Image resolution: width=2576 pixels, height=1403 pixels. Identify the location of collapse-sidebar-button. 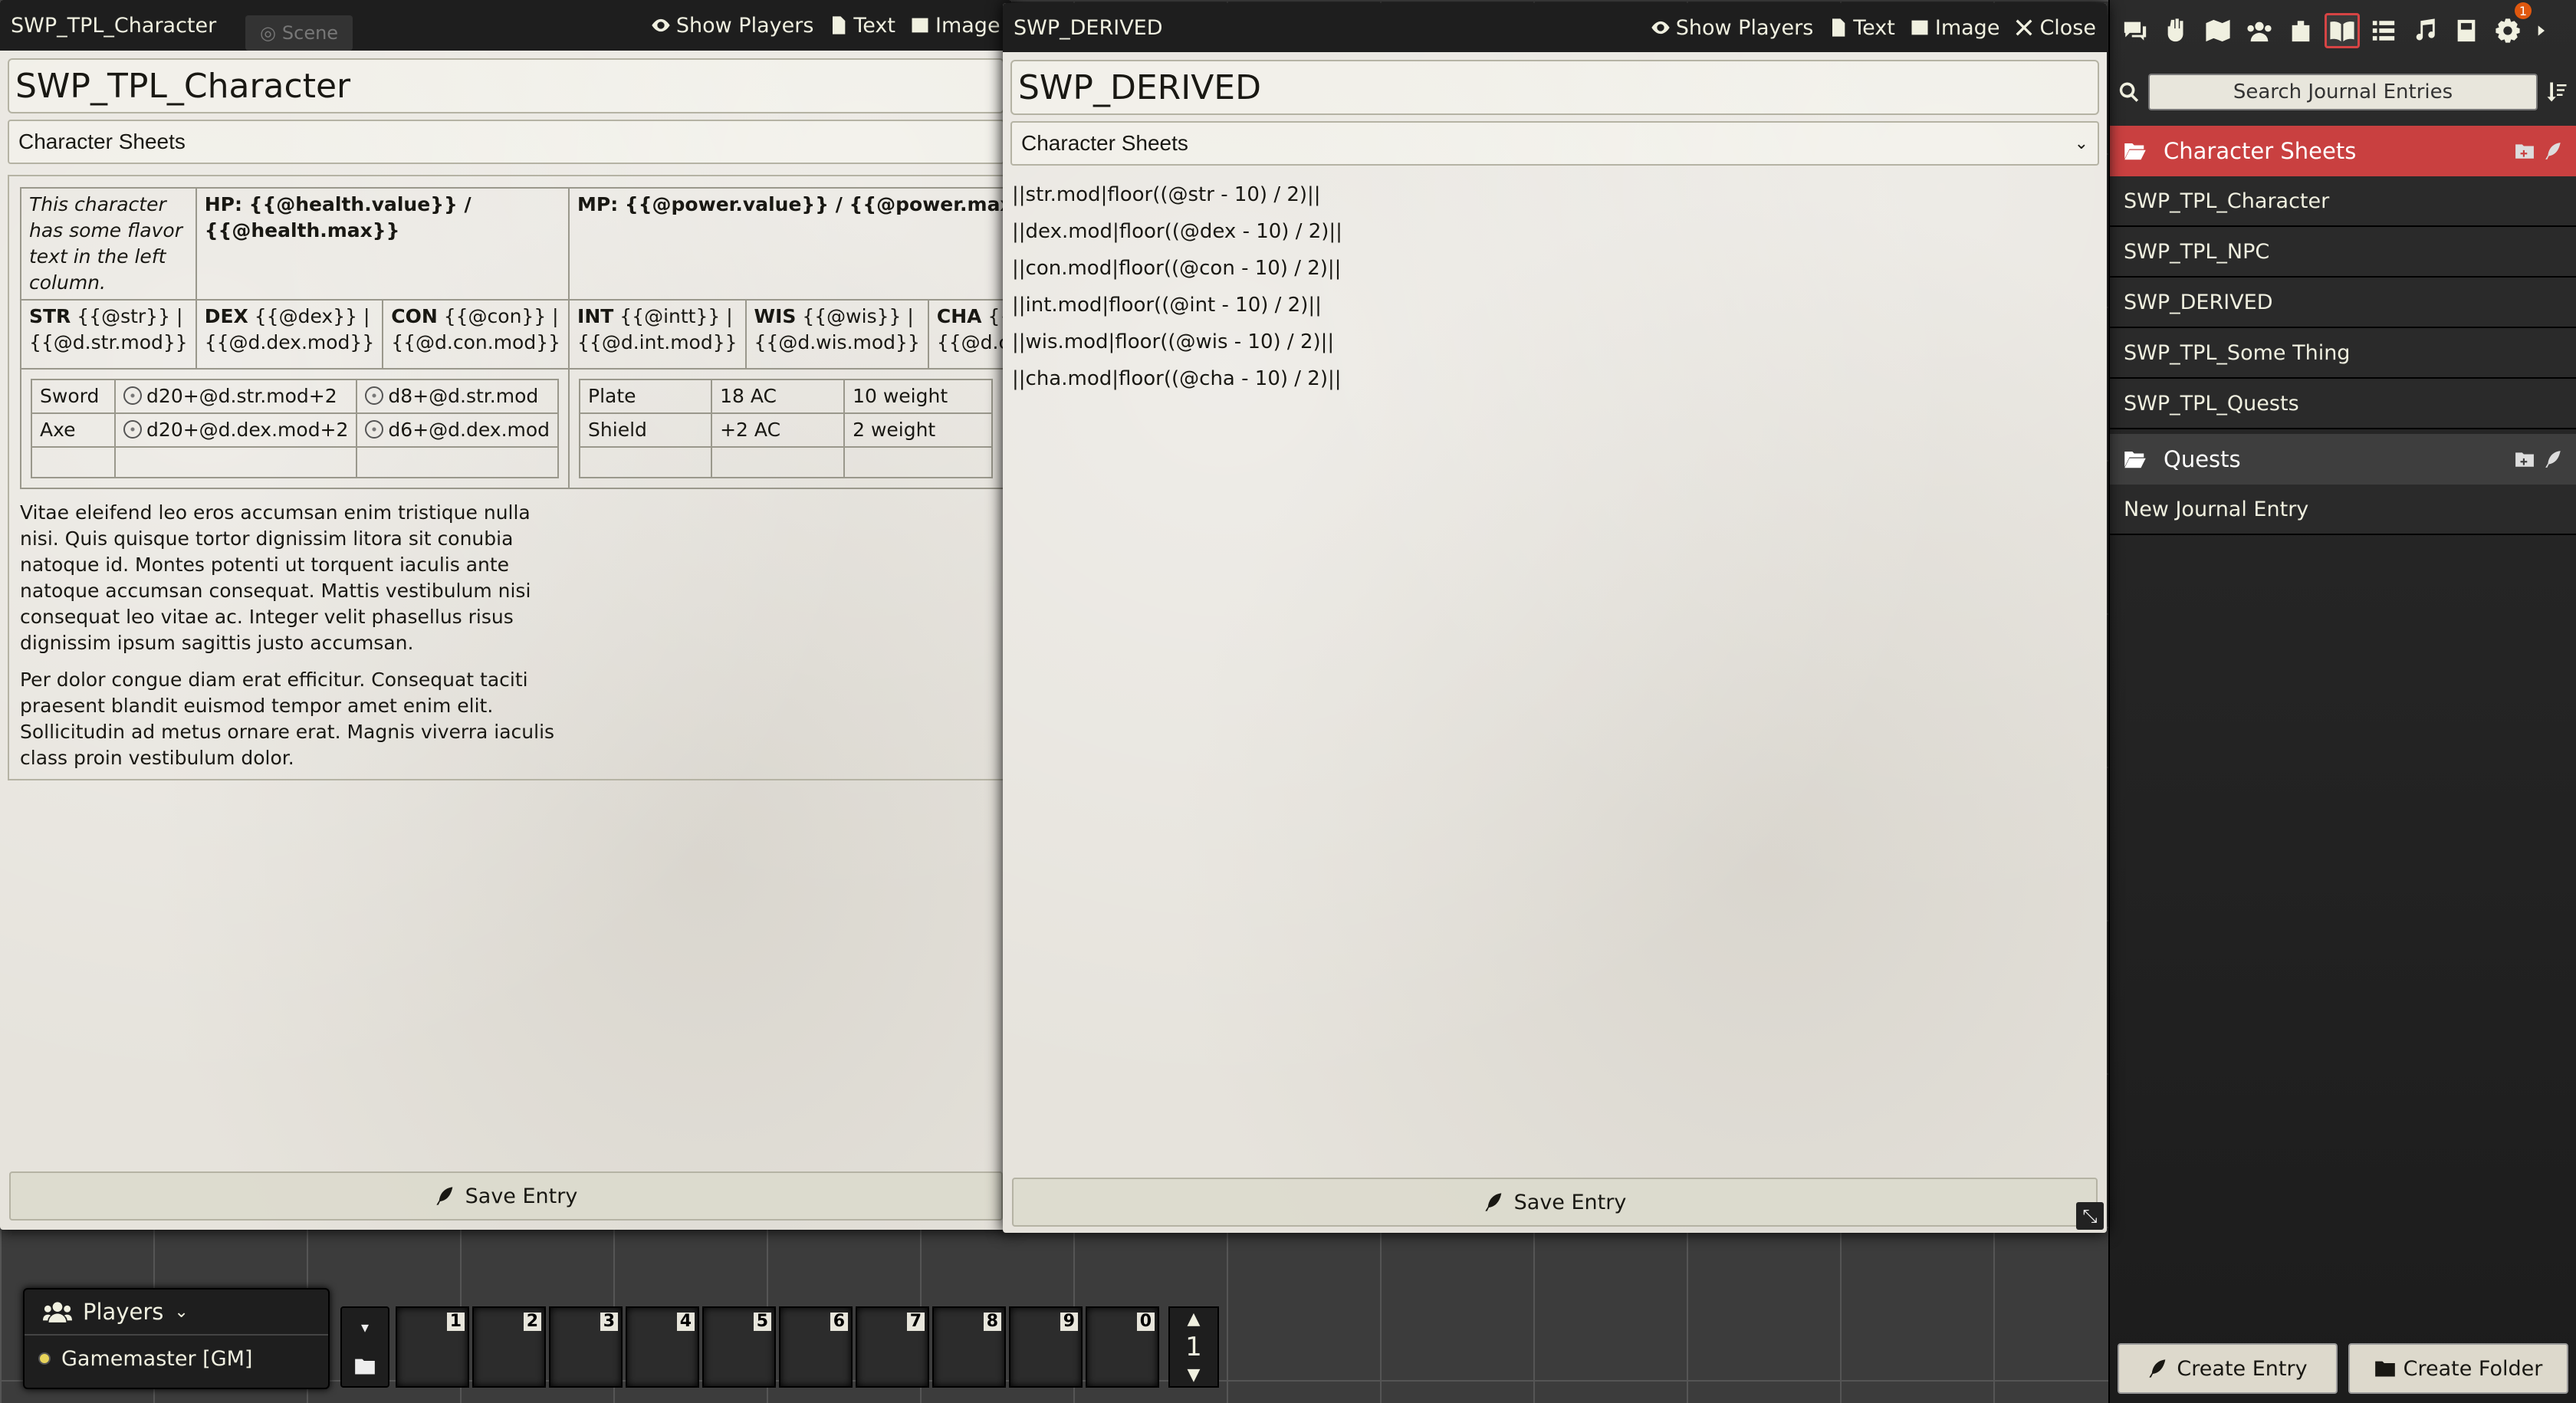
(2541, 30).